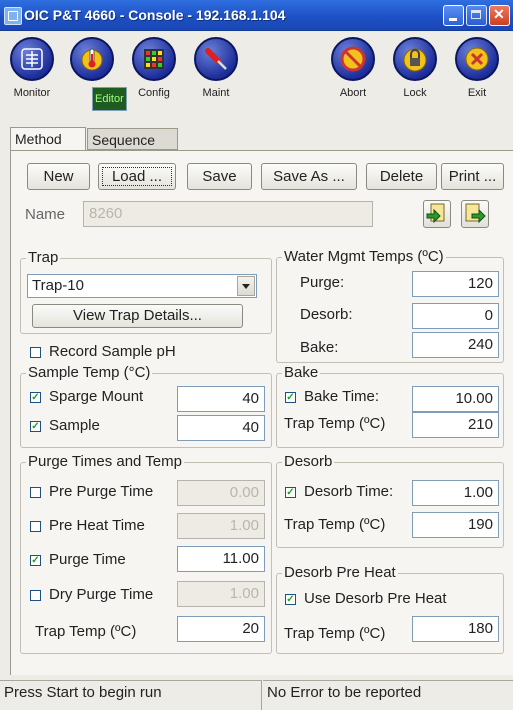 Image resolution: width=513 pixels, height=710 pixels. Describe the element at coordinates (101, 594) in the screenshot. I see `dry-purge-label: Dry Purge Time` at that location.